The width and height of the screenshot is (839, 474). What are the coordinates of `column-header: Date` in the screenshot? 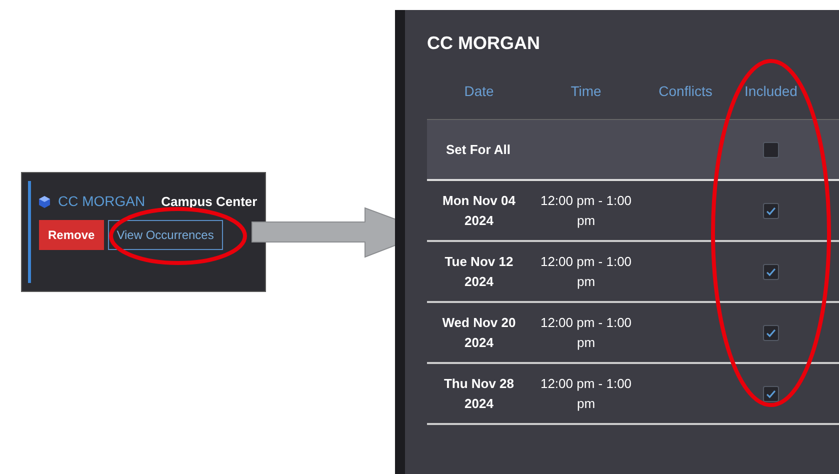 It's located at (479, 100).